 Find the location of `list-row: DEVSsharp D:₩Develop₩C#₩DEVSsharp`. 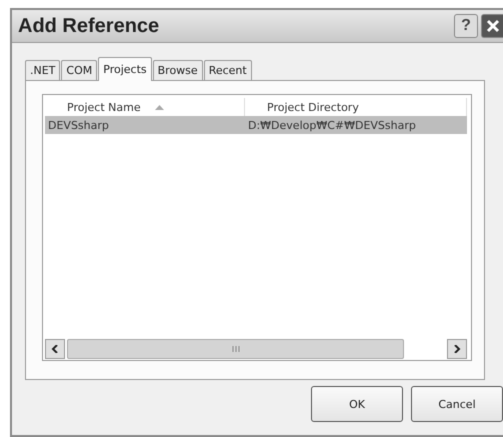

list-row: DEVSsharp D:₩Develop₩C#₩DEVSsharp is located at coordinates (256, 125).